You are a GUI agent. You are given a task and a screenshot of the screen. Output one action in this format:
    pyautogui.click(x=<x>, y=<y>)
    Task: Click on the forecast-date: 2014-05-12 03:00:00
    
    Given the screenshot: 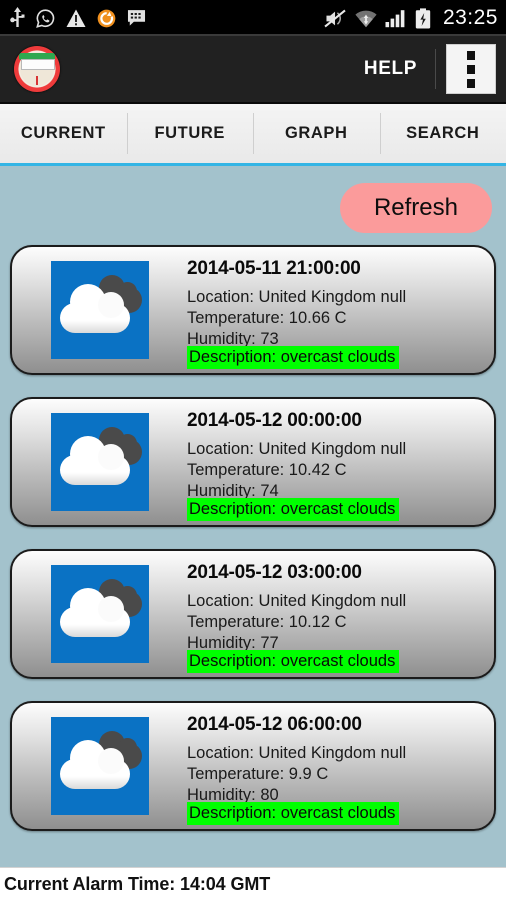 What is the action you would take?
    pyautogui.click(x=274, y=572)
    